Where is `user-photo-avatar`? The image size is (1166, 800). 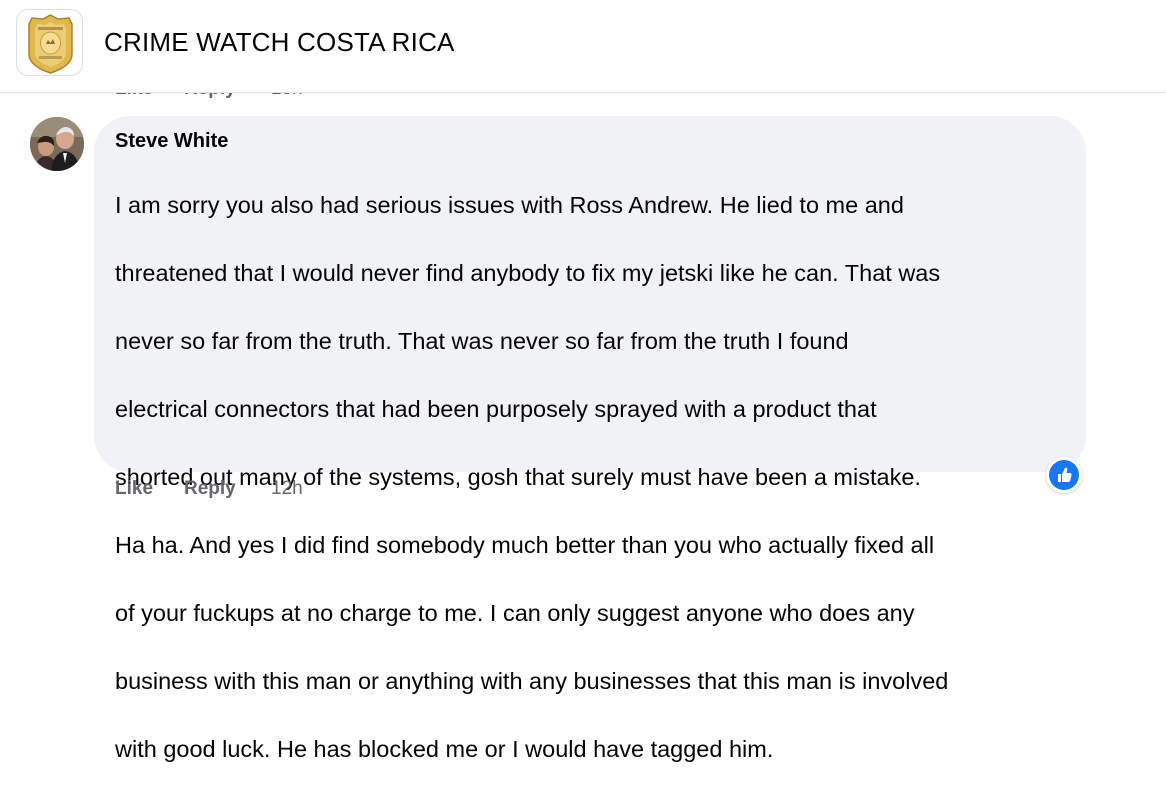 user-photo-avatar is located at coordinates (57, 144).